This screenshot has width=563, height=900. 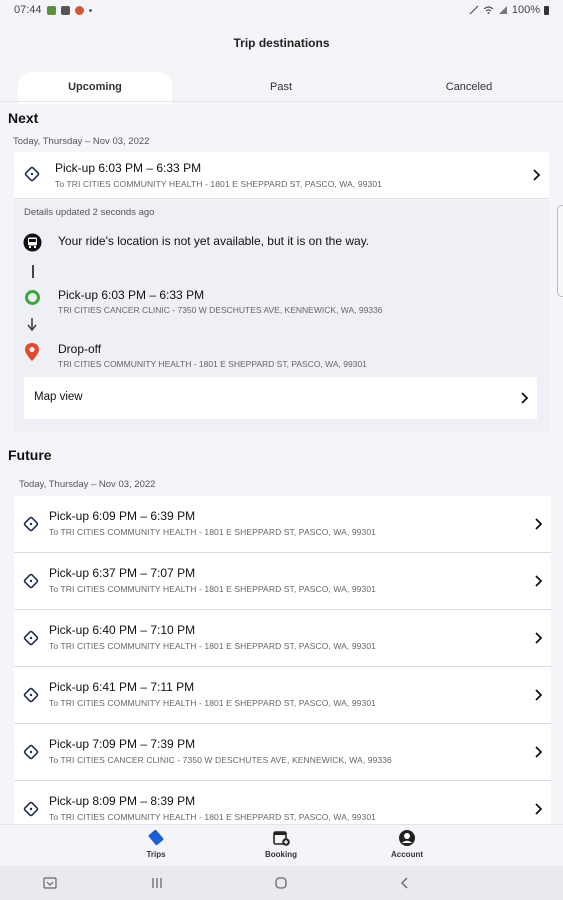 What do you see at coordinates (502, 10) in the screenshot?
I see `signal-icon` at bounding box center [502, 10].